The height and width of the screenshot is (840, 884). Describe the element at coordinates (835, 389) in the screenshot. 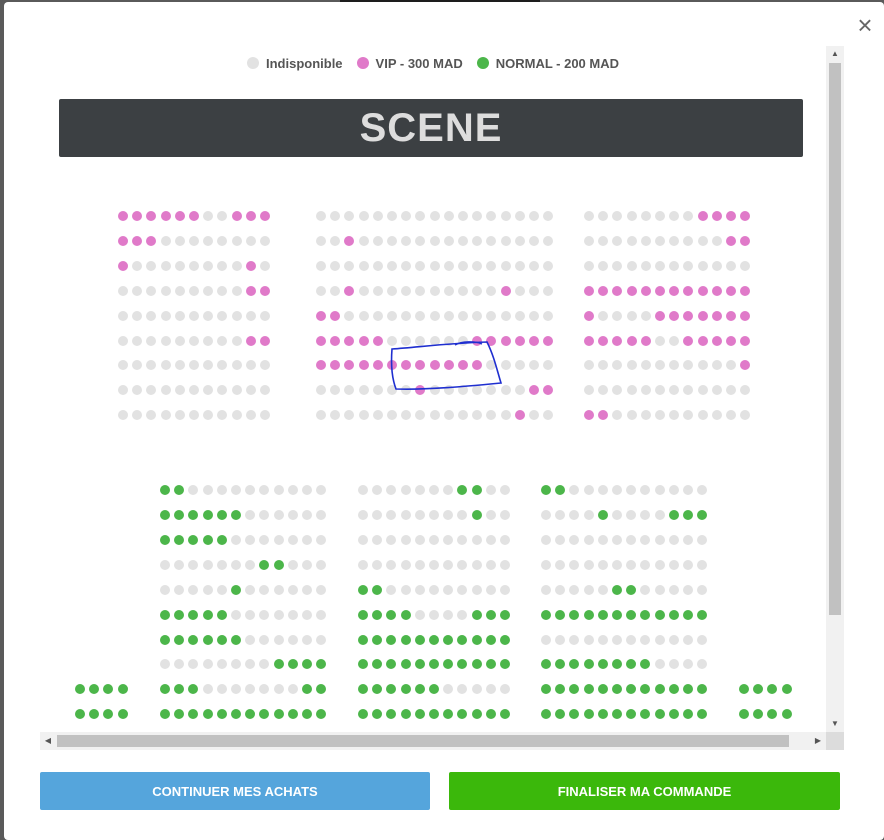

I see `vertical-scrollbar: ▲ ▼` at that location.